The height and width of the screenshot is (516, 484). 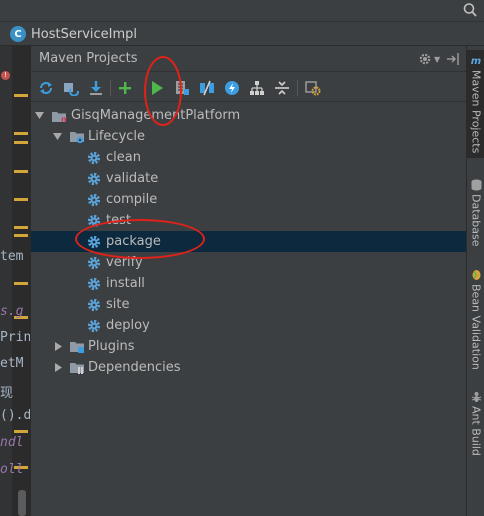 I want to click on stripe-tab-label: Database, so click(x=476, y=220).